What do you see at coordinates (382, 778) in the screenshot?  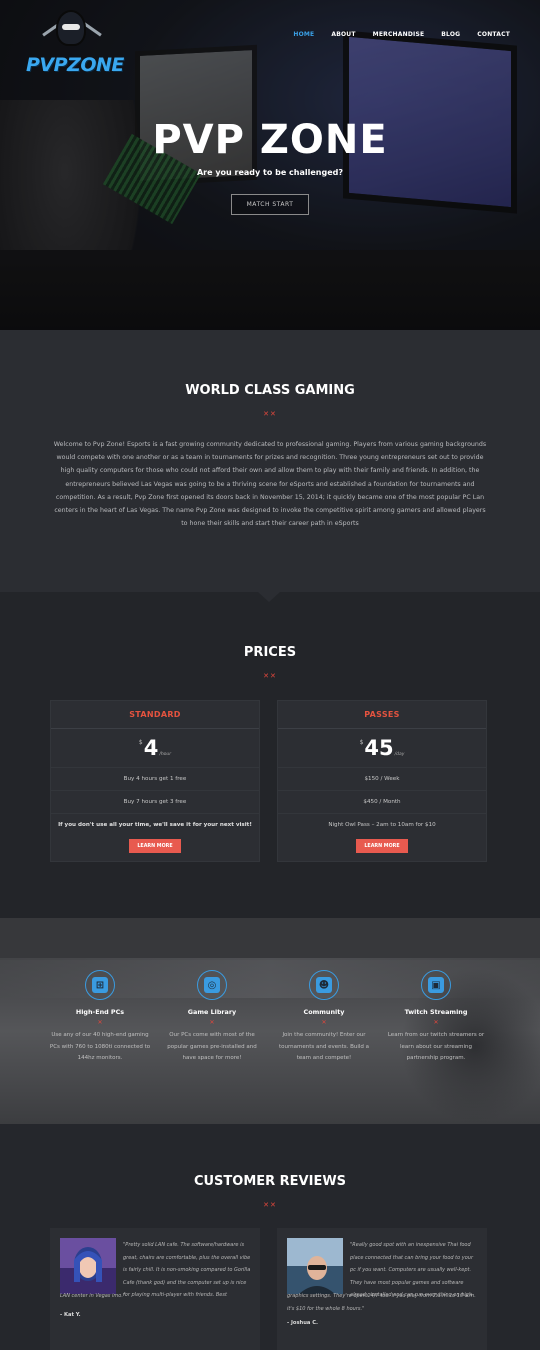 I see `plan-feature: $150 / Week` at bounding box center [382, 778].